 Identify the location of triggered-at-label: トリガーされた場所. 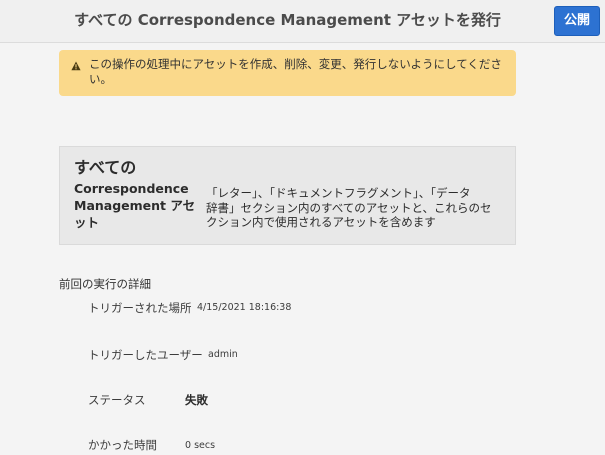
(140, 308).